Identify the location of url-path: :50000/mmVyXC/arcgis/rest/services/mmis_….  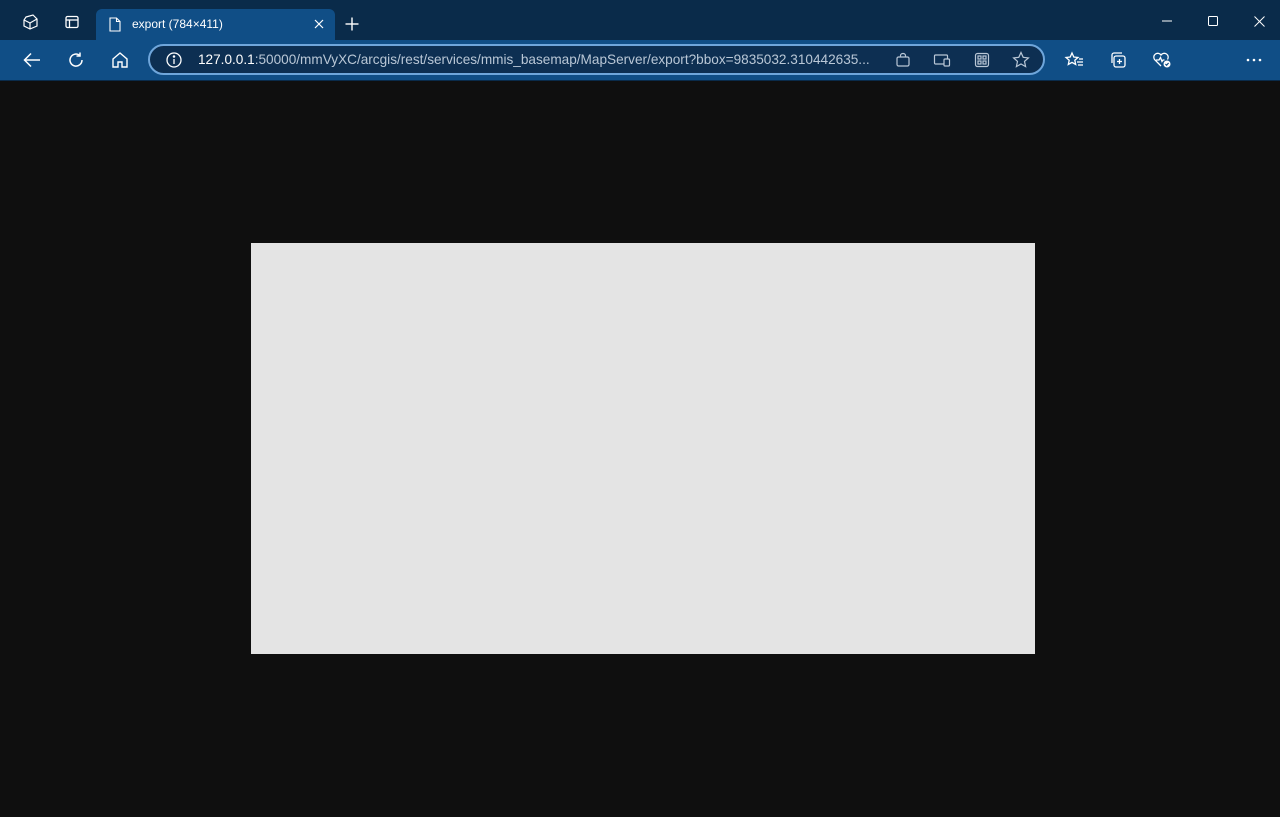
(562, 59).